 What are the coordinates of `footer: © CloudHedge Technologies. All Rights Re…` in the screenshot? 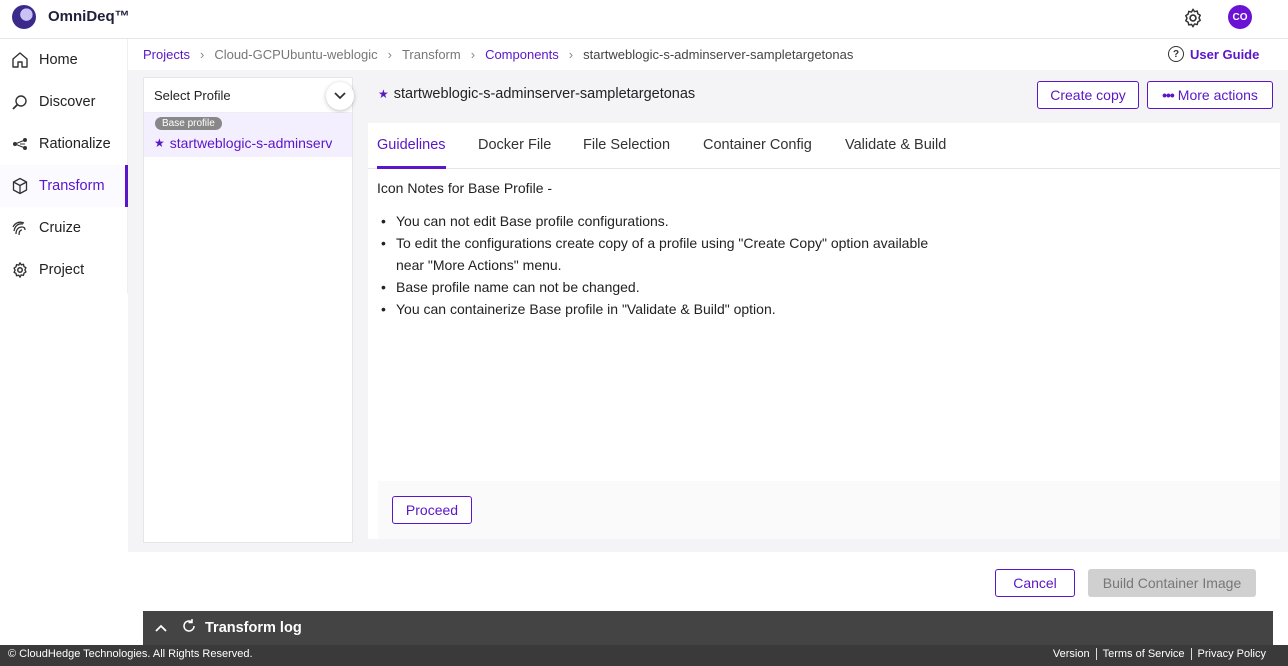 It's located at (644, 655).